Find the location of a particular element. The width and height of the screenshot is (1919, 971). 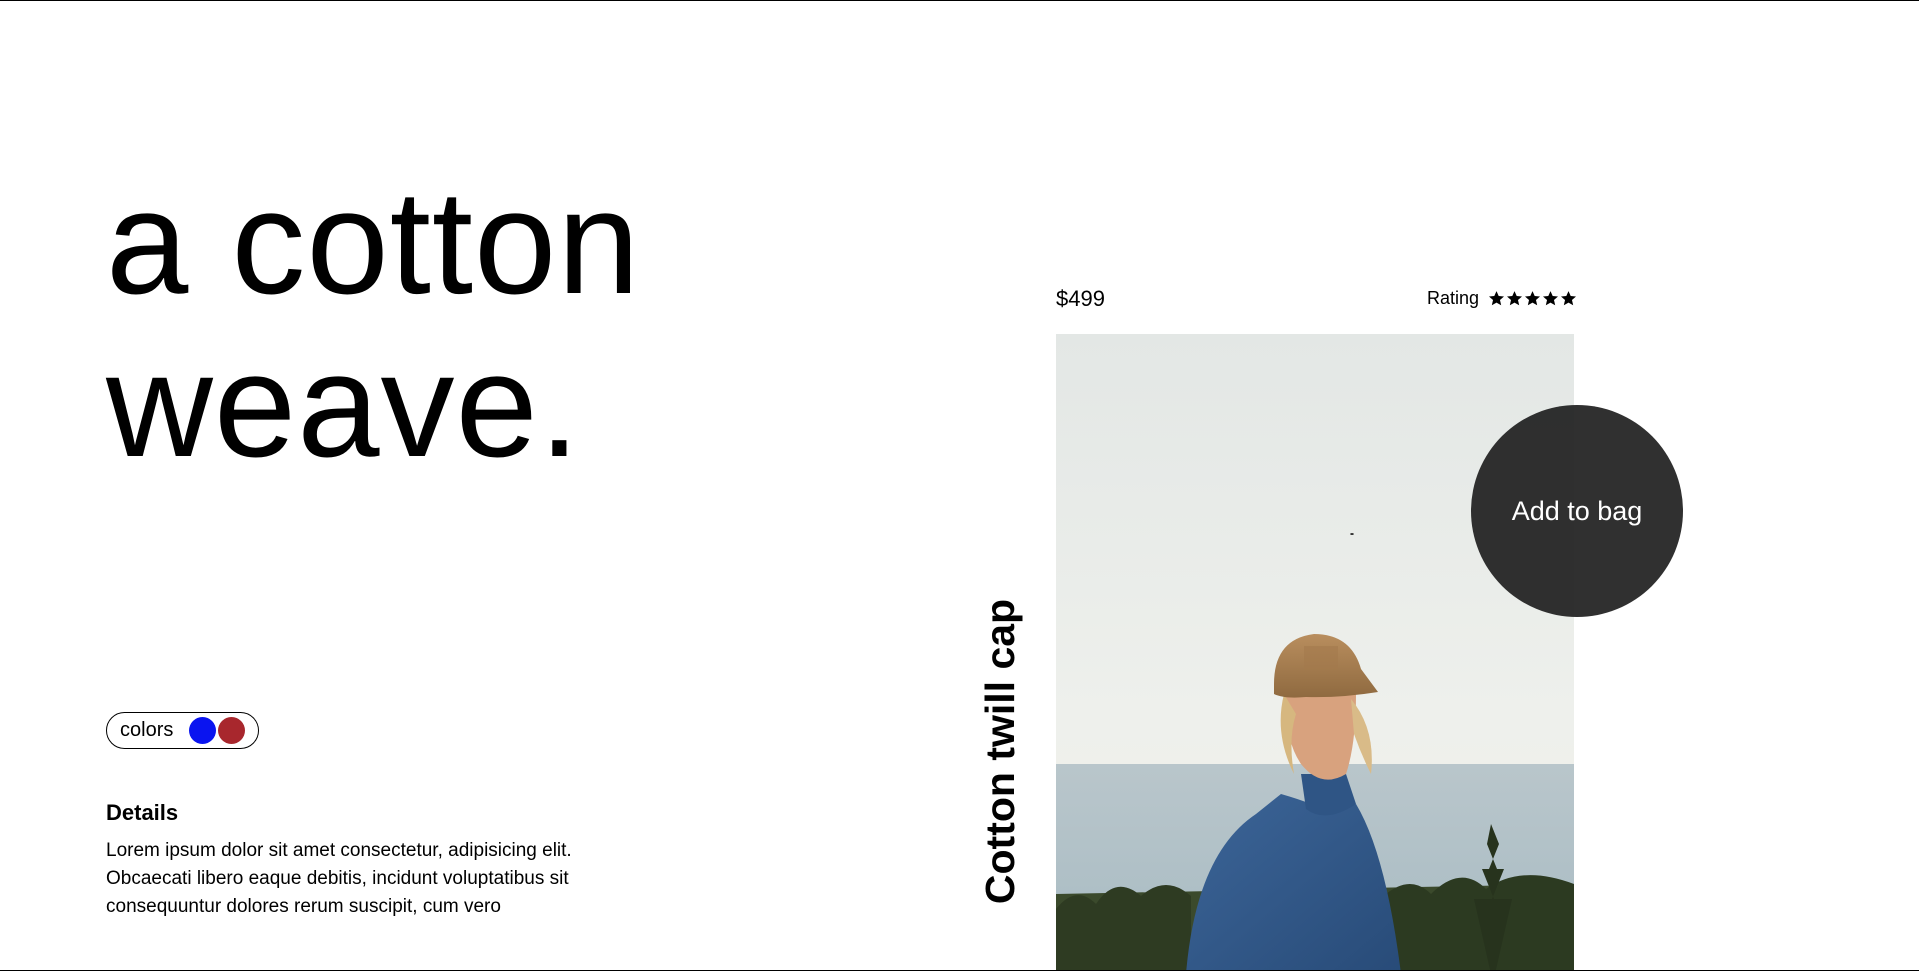

color-selector: colors is located at coordinates (183, 730).